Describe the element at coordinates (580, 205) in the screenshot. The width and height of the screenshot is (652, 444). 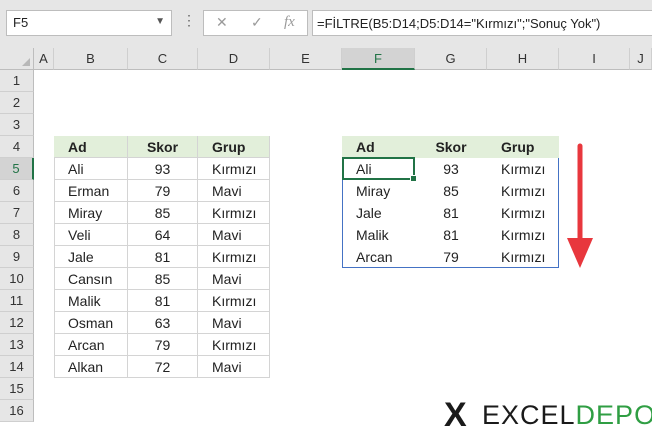
I see `down-arrow-icon` at that location.